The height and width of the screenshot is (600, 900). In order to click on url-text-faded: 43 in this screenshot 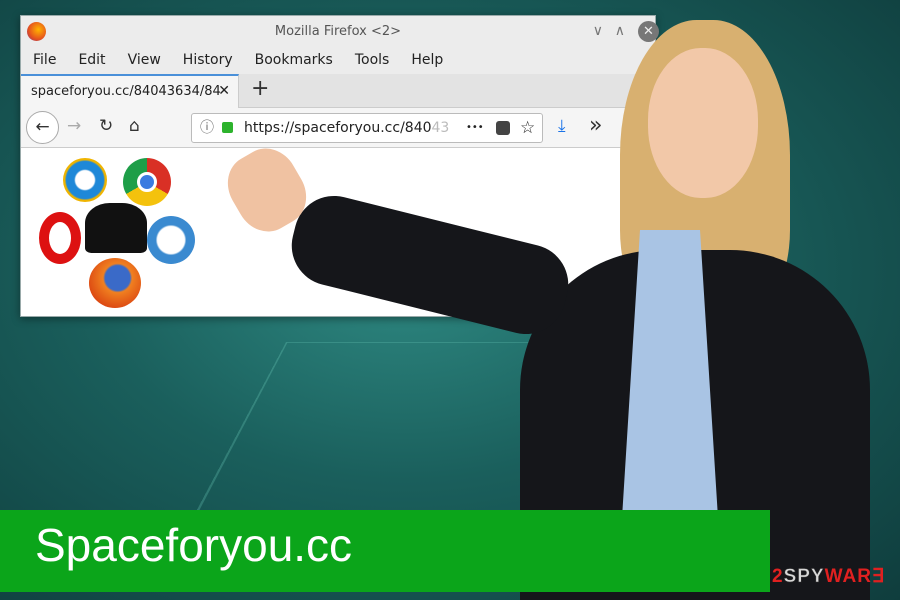, I will do `click(440, 128)`.